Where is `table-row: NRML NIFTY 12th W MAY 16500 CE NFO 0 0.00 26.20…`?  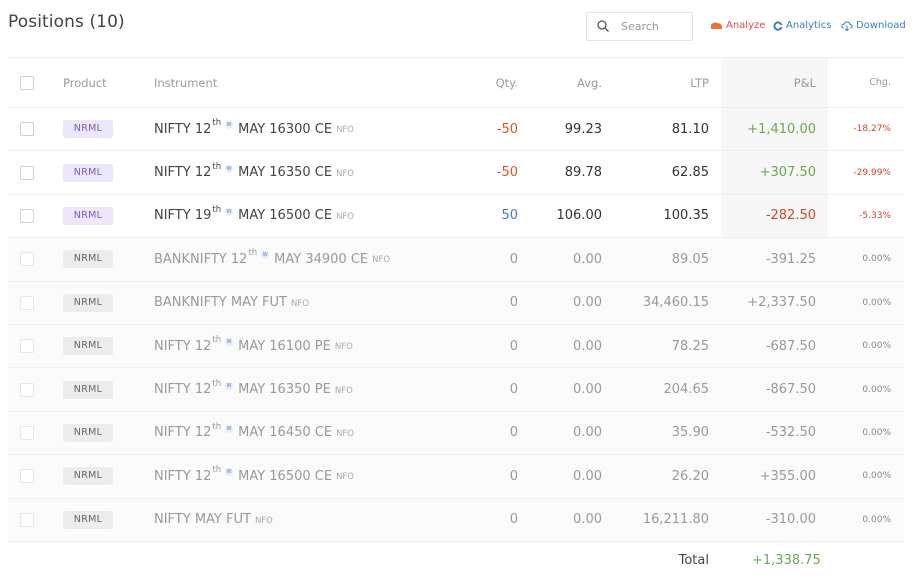
table-row: NRML NIFTY 12th W MAY 16500 CE NFO 0 0.00 26.20… is located at coordinates (456, 477).